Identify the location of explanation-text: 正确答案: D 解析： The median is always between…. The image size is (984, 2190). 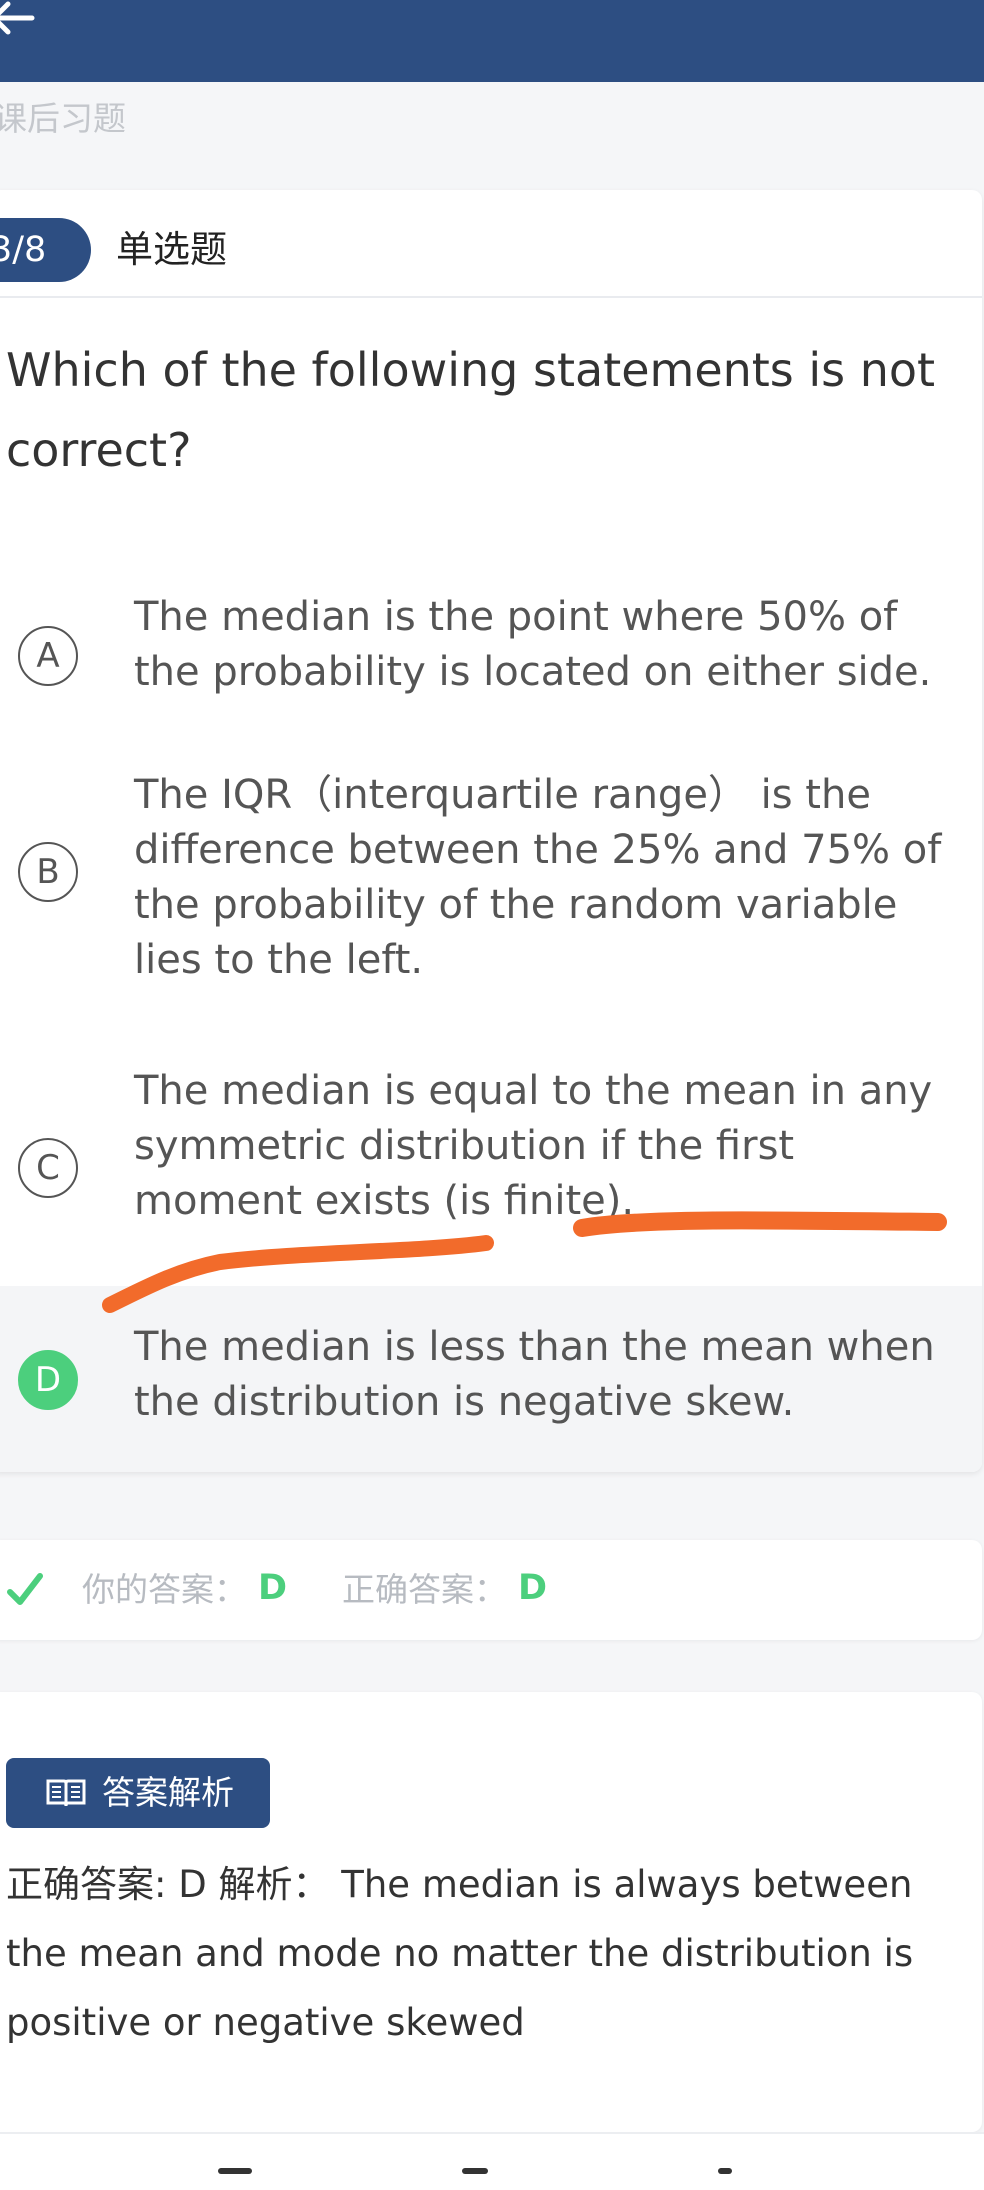
(460, 1953).